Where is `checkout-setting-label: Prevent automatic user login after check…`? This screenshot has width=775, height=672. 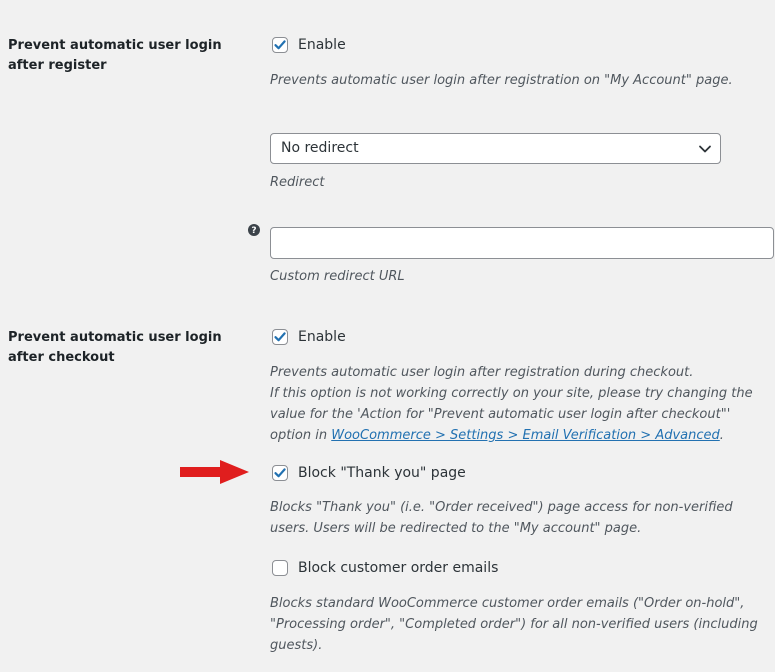
checkout-setting-label: Prevent automatic user login after check… is located at coordinates (120, 348).